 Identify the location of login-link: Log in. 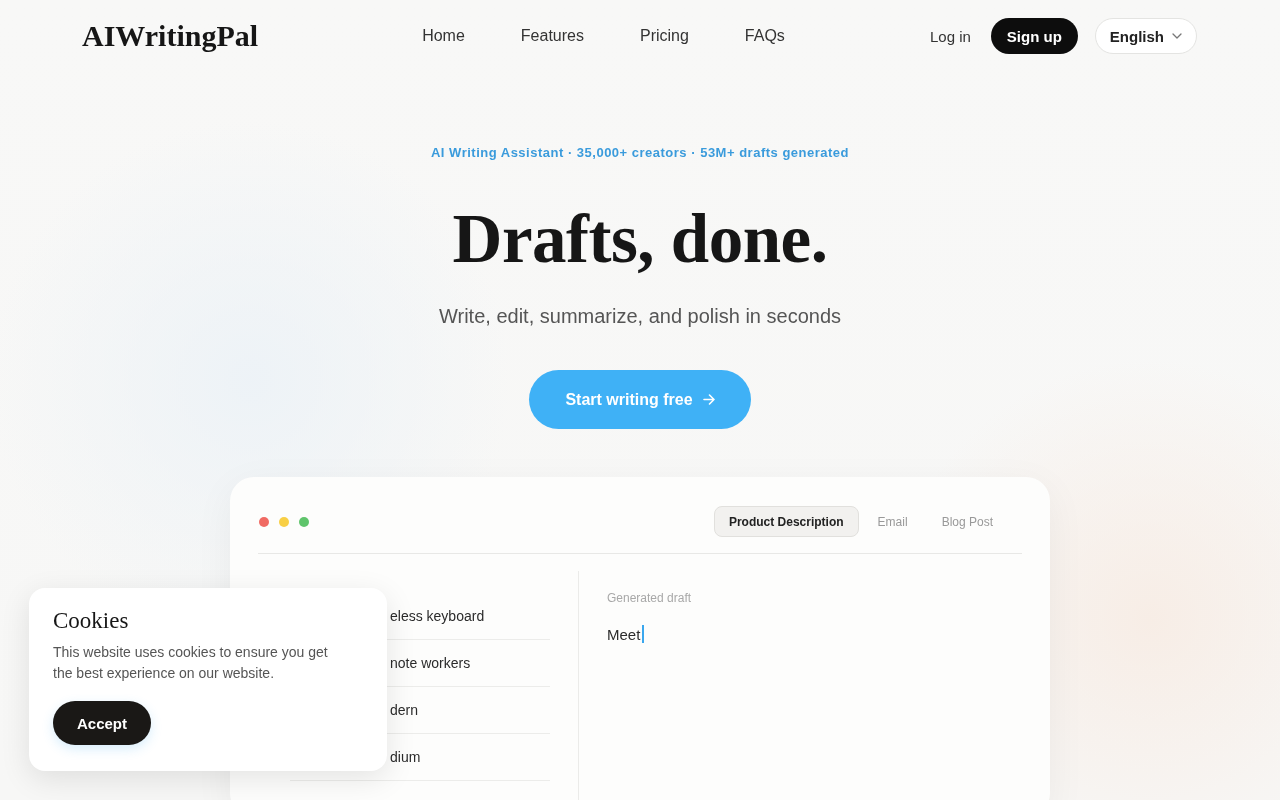
(950, 36).